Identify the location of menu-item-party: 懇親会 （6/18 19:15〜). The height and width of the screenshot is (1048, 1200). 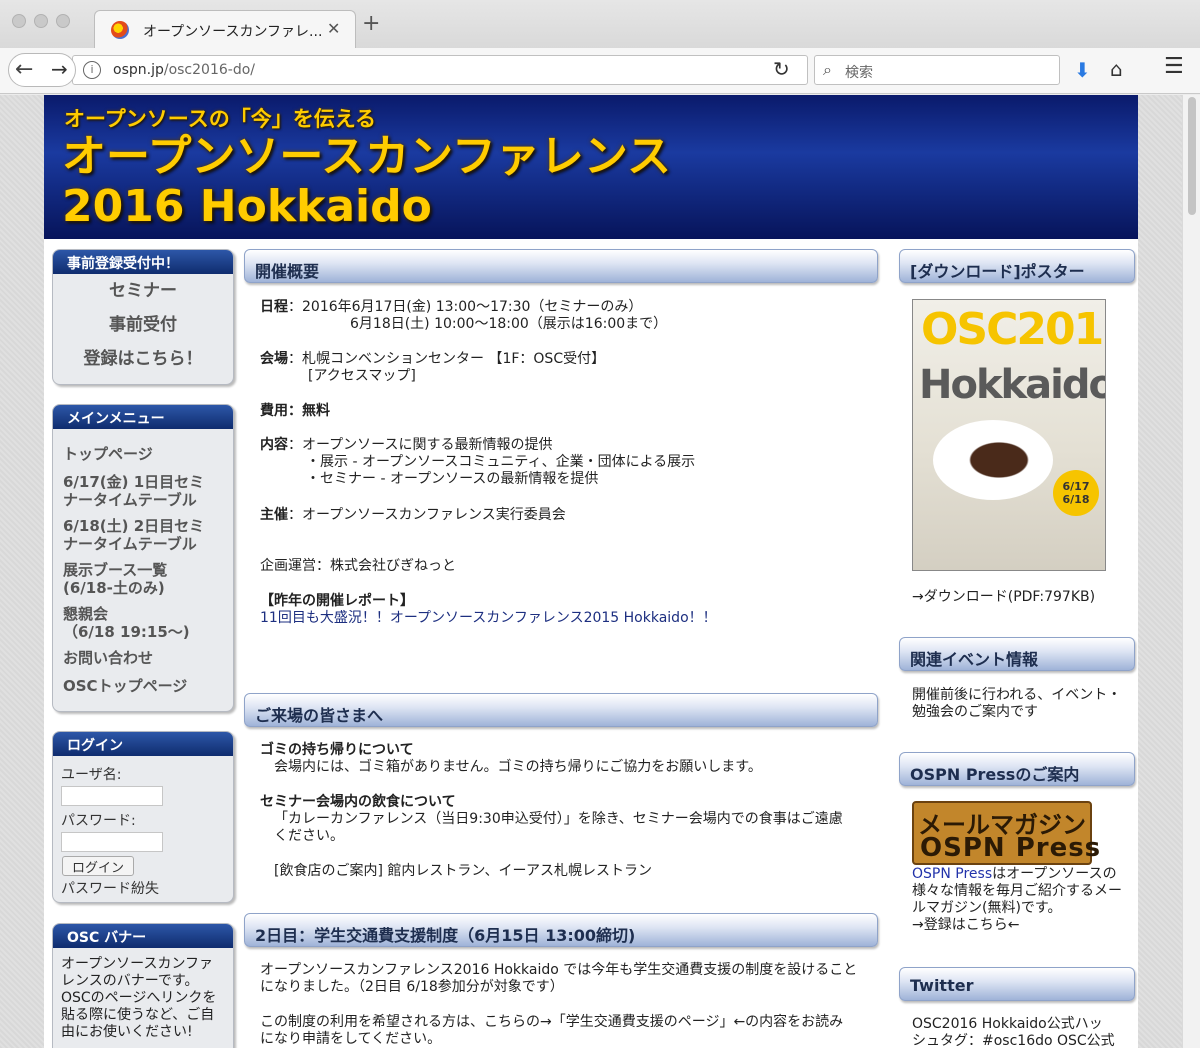
(143, 623).